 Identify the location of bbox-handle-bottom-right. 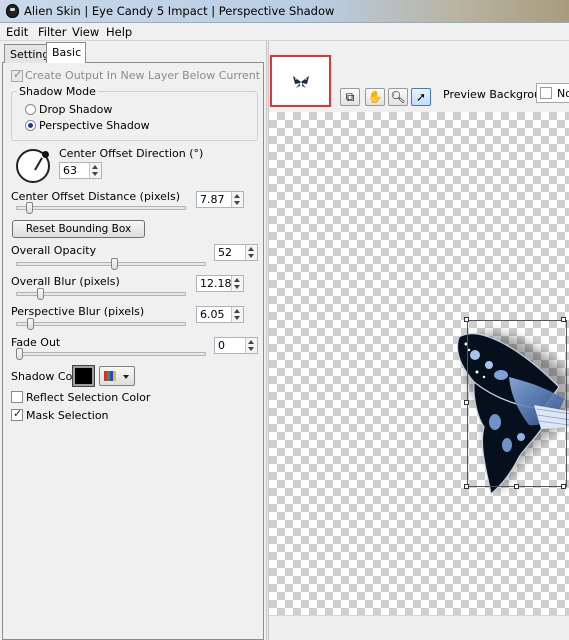
(563, 486).